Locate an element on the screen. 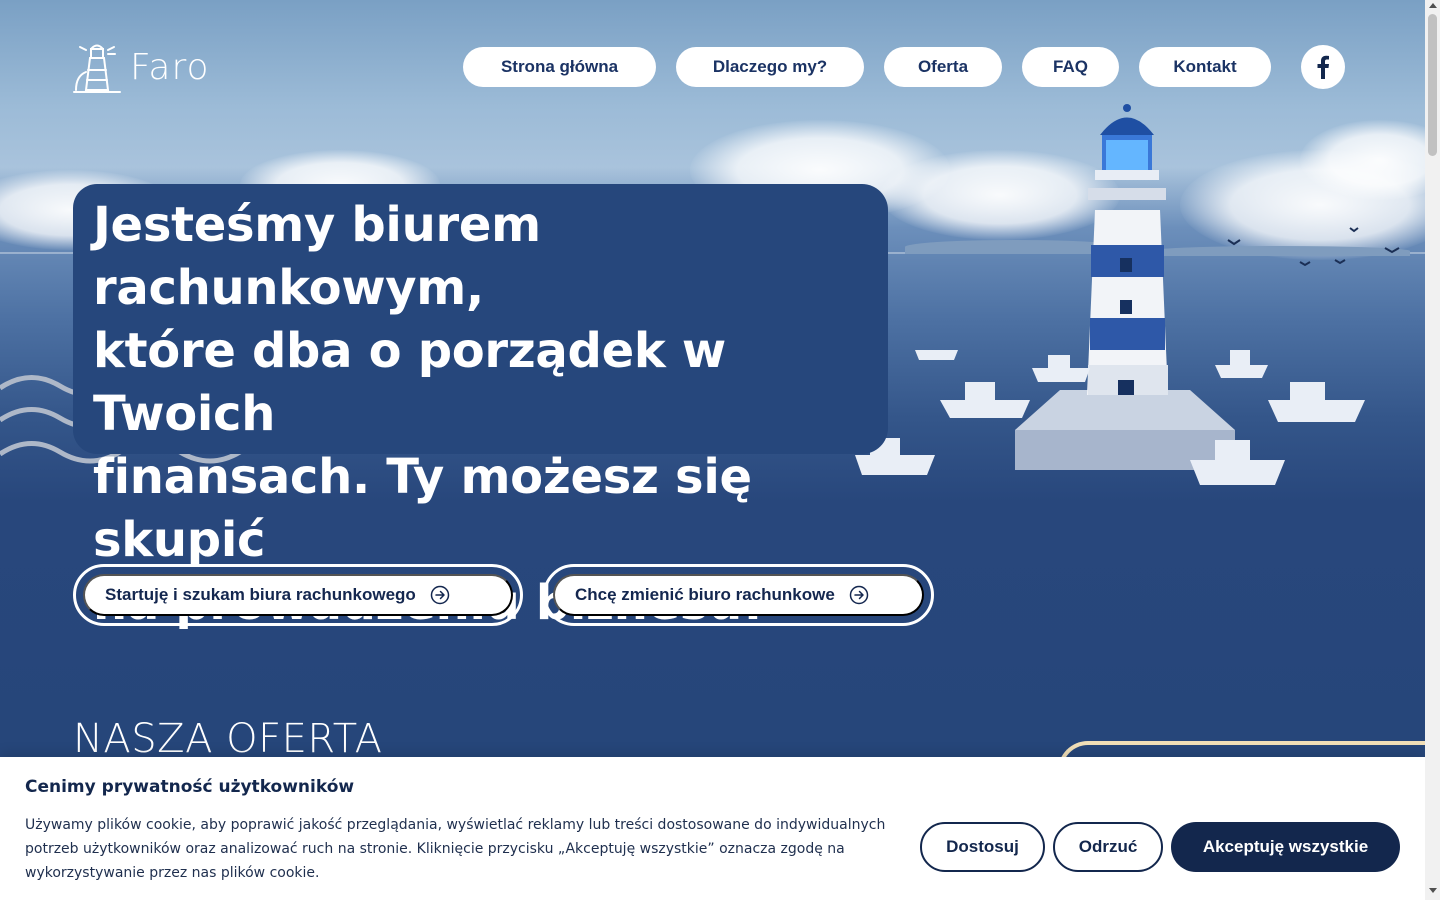 This screenshot has width=1440, height=900. headline-line: Jesteśmy biurem rachunkowym, is located at coordinates (317, 256).